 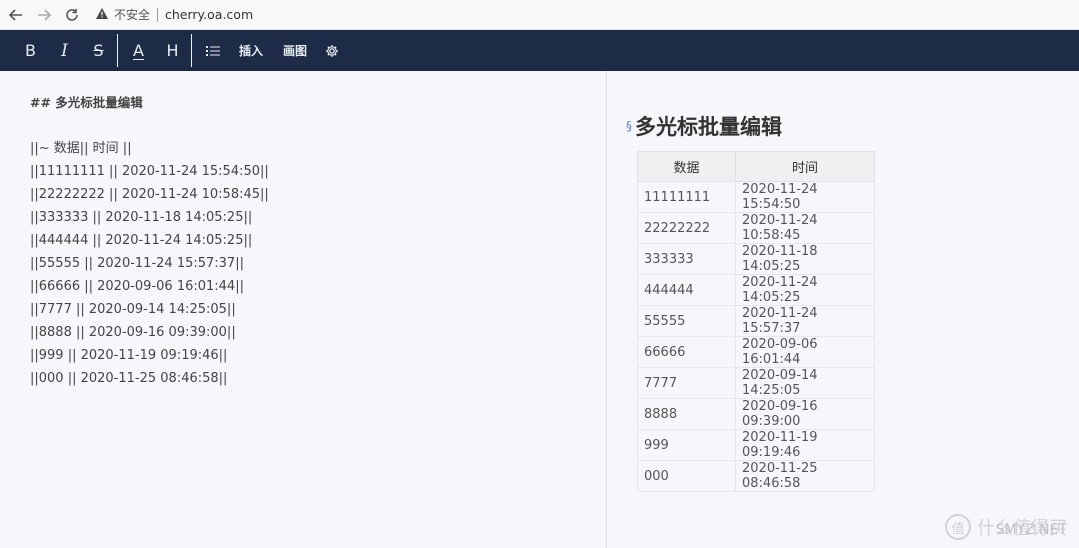 What do you see at coordinates (158, 14) in the screenshot?
I see `address-separator` at bounding box center [158, 14].